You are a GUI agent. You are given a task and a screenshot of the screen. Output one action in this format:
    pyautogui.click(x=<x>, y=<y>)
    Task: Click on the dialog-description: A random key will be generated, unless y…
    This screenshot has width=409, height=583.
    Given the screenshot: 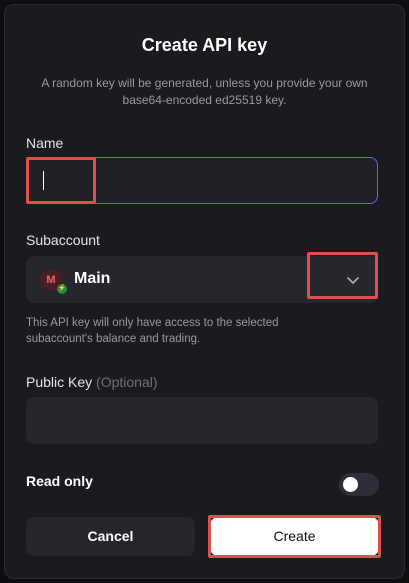 What is the action you would take?
    pyautogui.click(x=204, y=91)
    